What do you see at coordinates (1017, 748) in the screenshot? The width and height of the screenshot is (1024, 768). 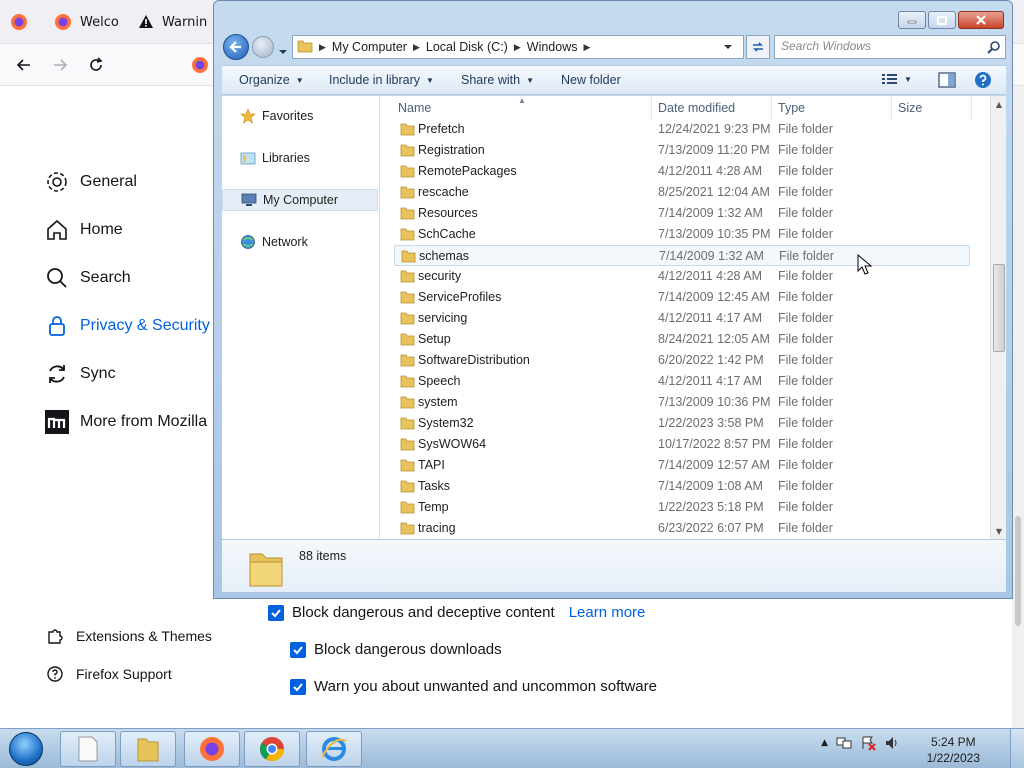 I see `show-desktop-button` at bounding box center [1017, 748].